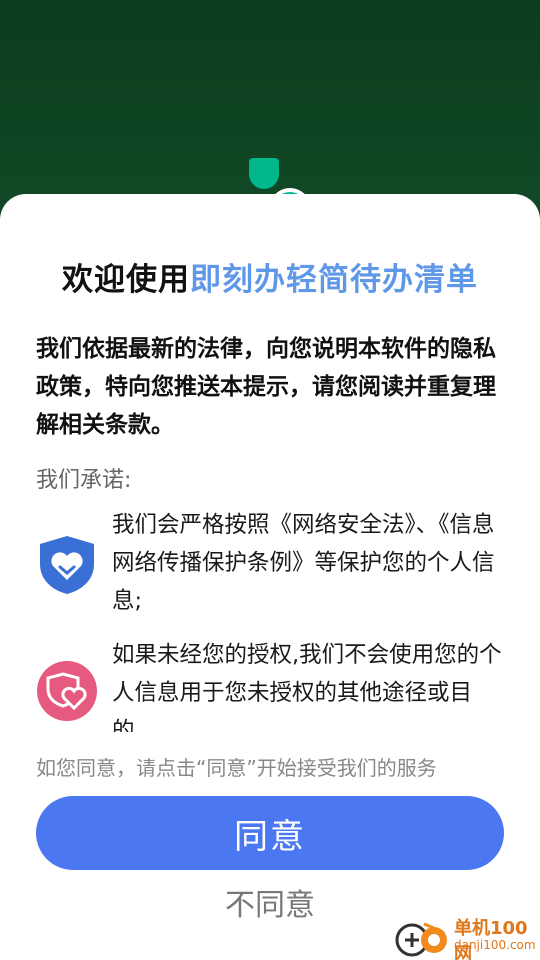  Describe the element at coordinates (84, 480) in the screenshot. I see `promise-label: 我们承诺:` at that location.